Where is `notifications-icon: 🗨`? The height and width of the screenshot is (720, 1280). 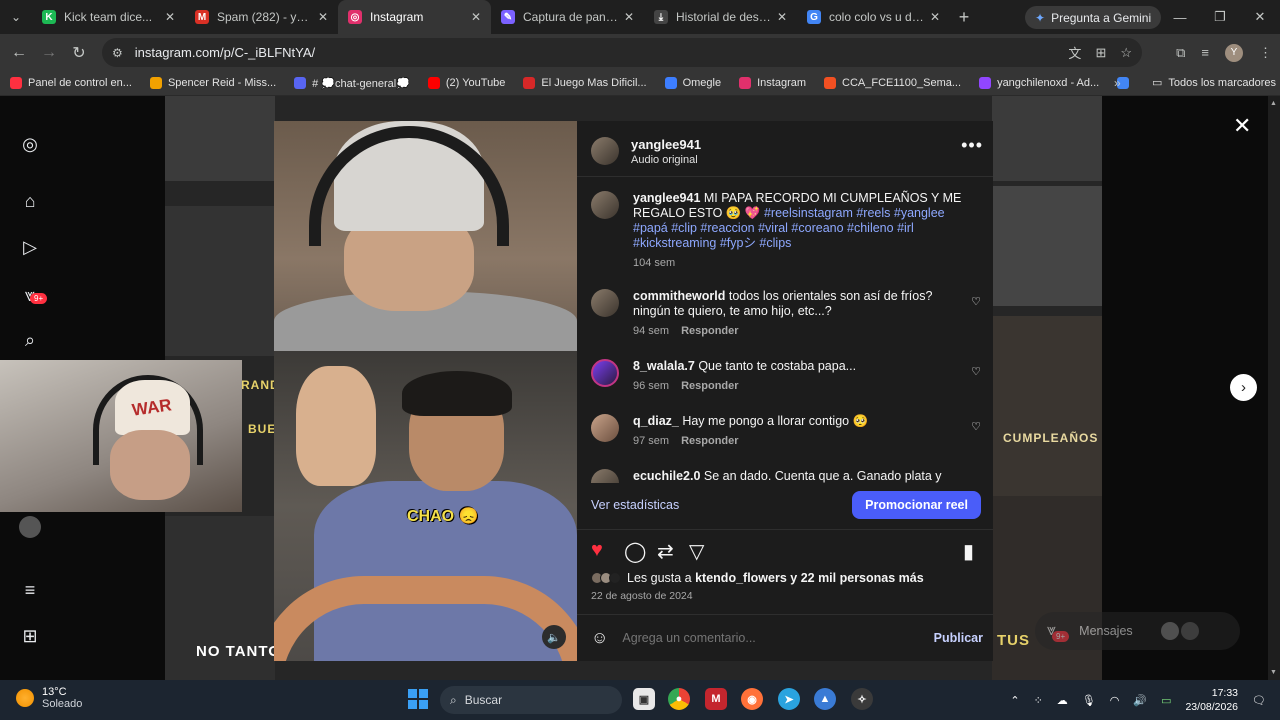 notifications-icon: 🗨 is located at coordinates (1259, 700).